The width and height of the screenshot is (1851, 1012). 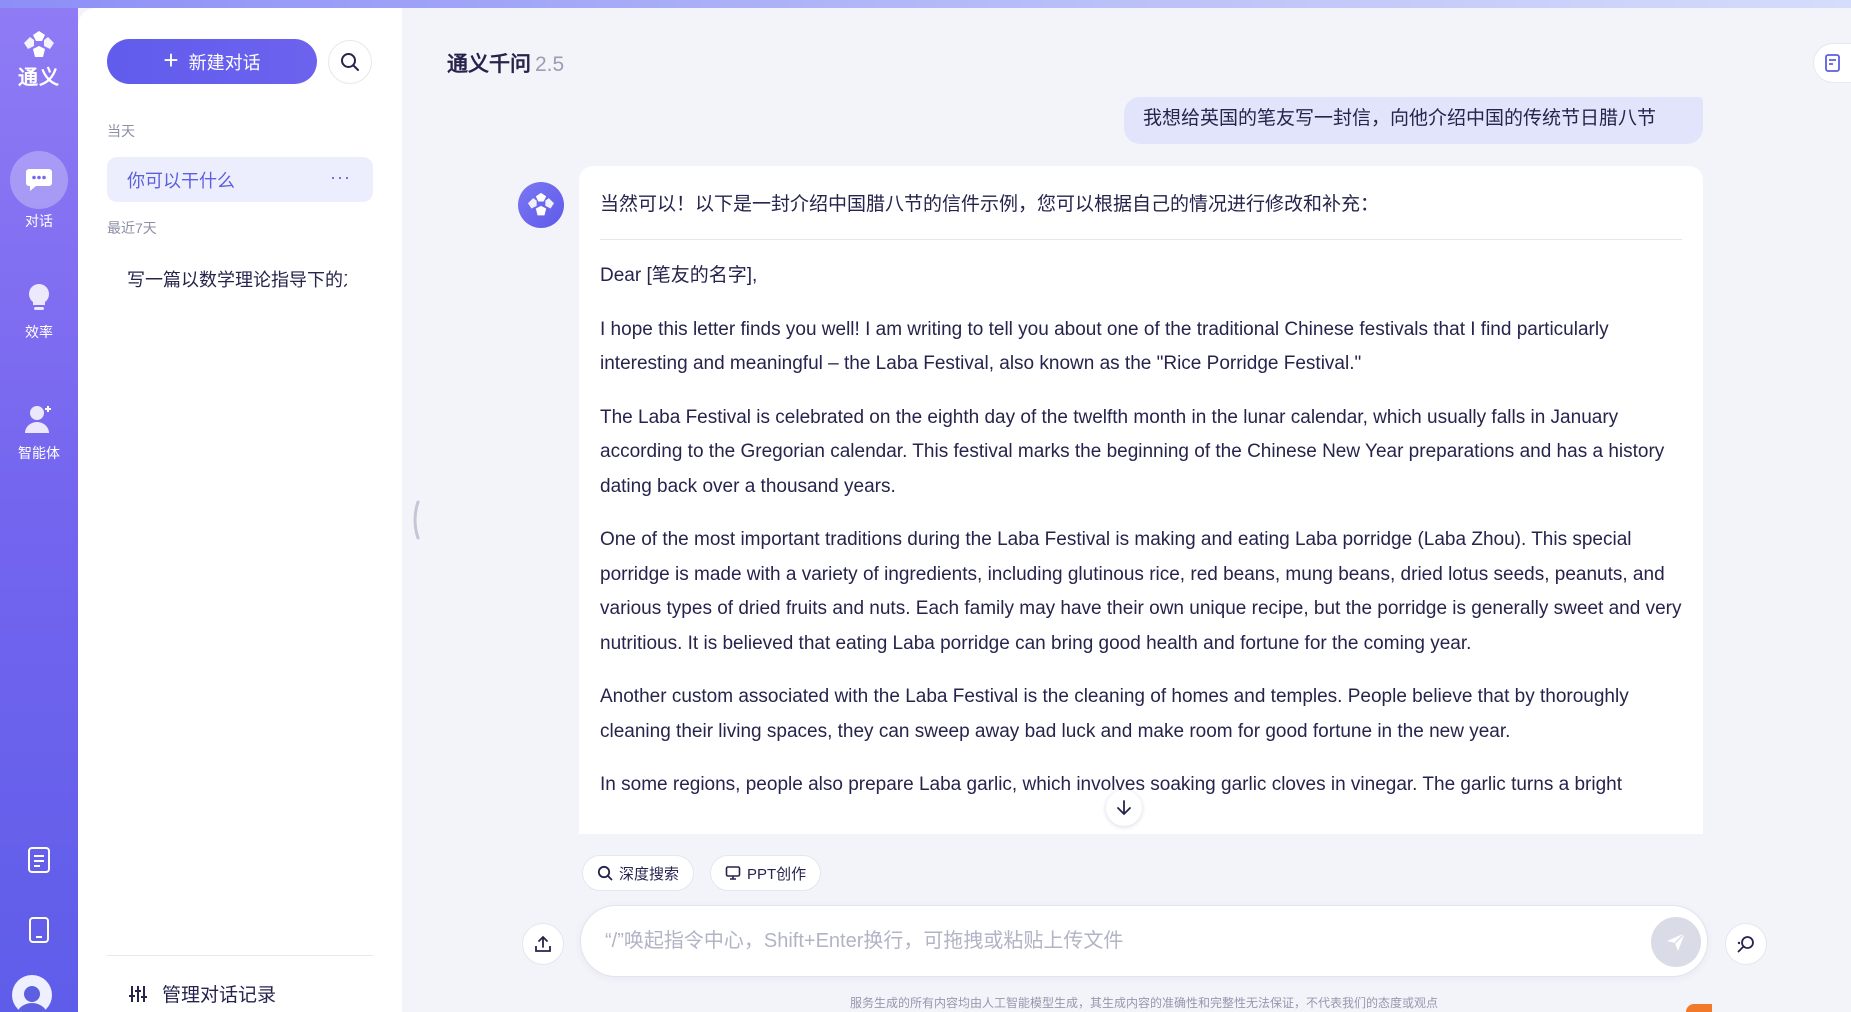 What do you see at coordinates (925, 4) in the screenshot?
I see `top-accent-bar` at bounding box center [925, 4].